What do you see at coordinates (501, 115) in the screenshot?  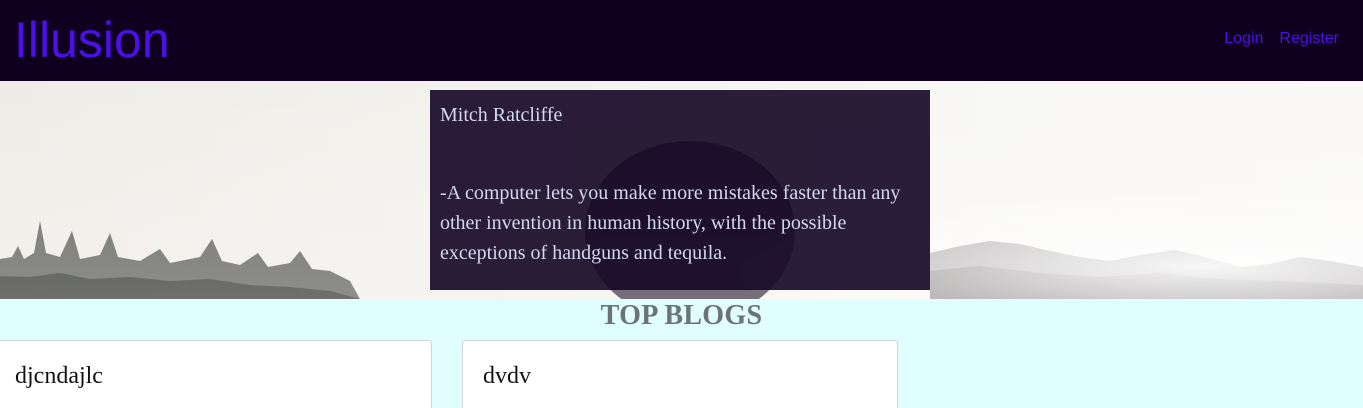 I see `quote-author: Mitch Ratcliffe` at bounding box center [501, 115].